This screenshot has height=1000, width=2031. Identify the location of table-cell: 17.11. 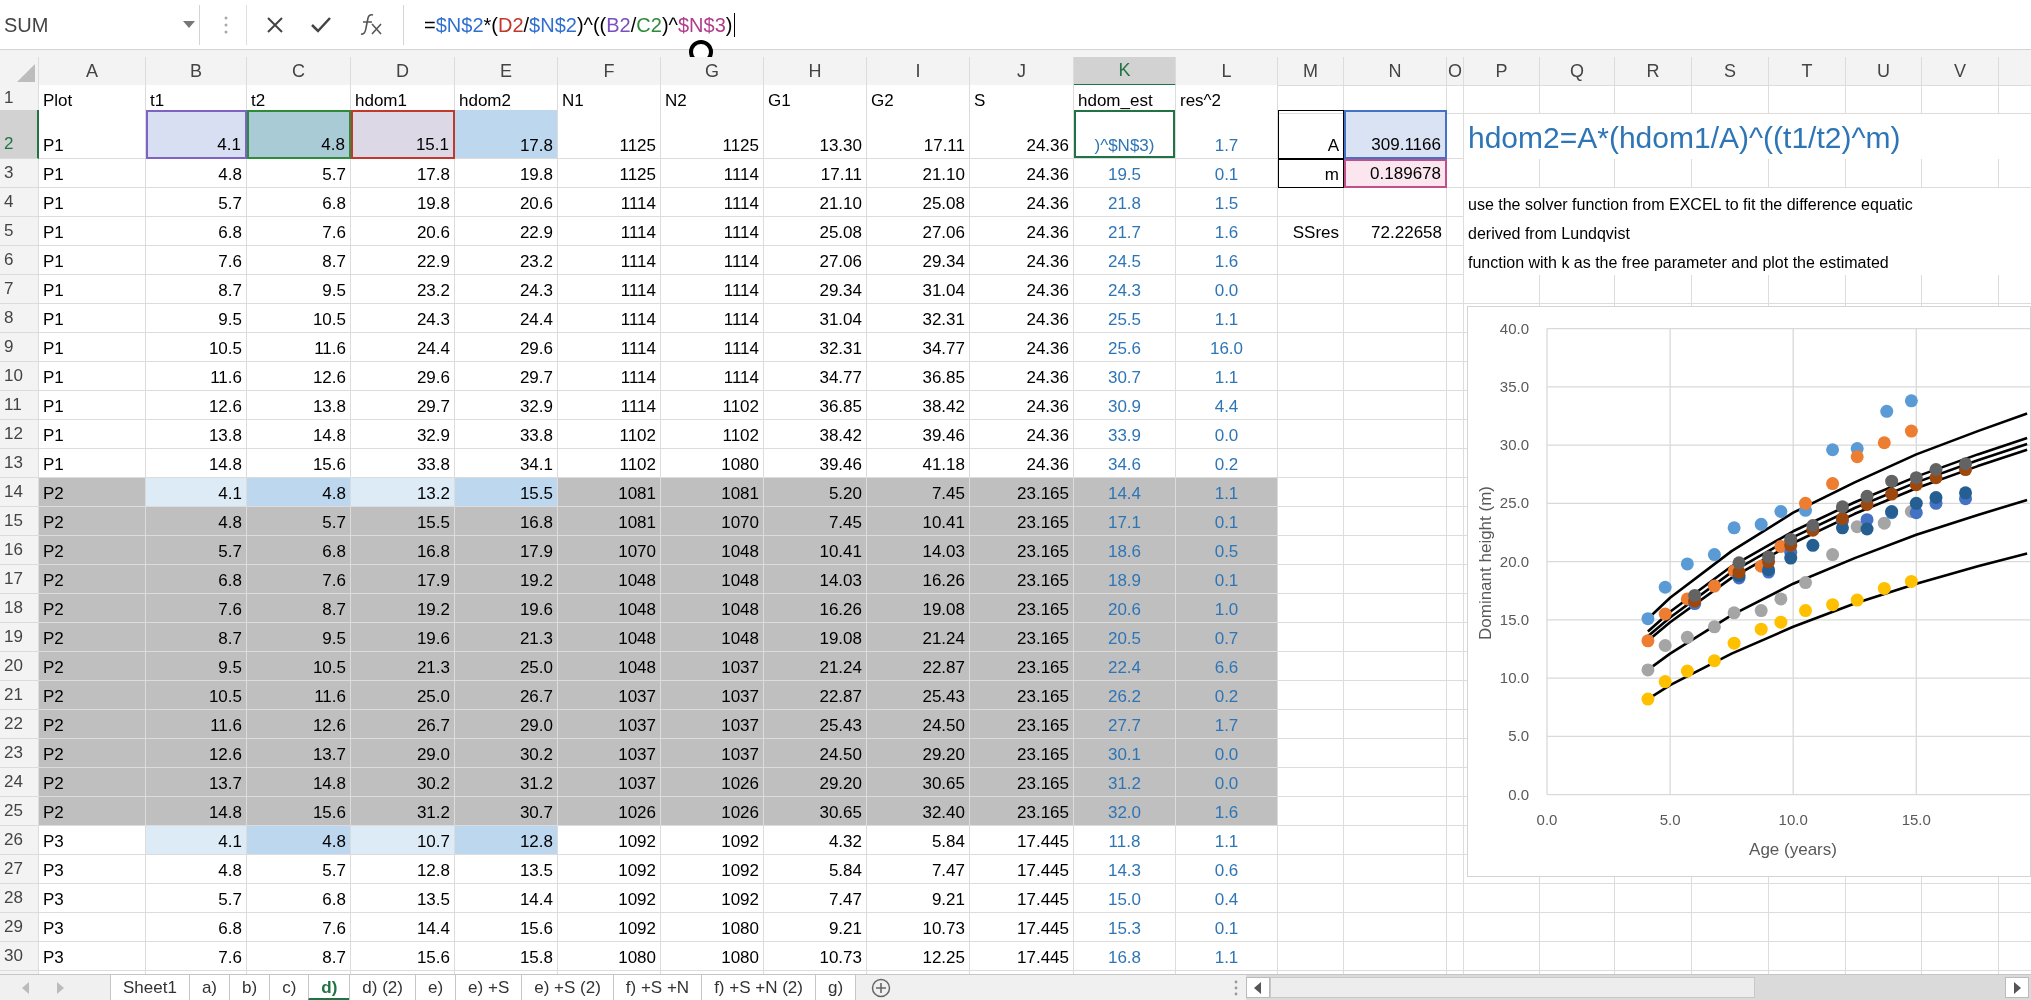
(918, 134).